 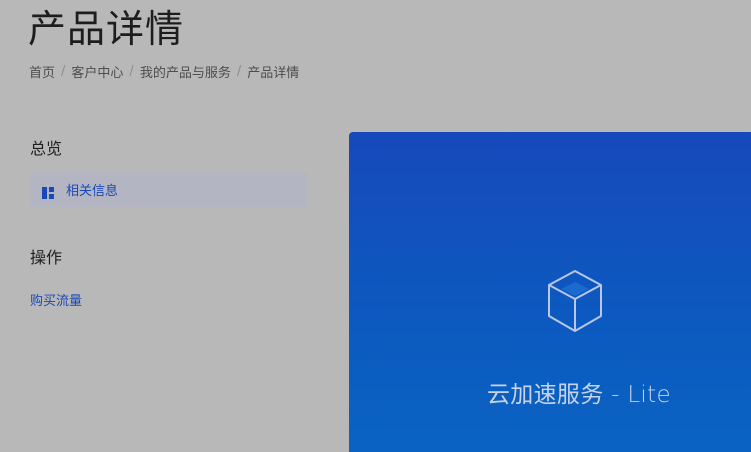 I want to click on buy-traffic-link: 购买流量, so click(x=56, y=299).